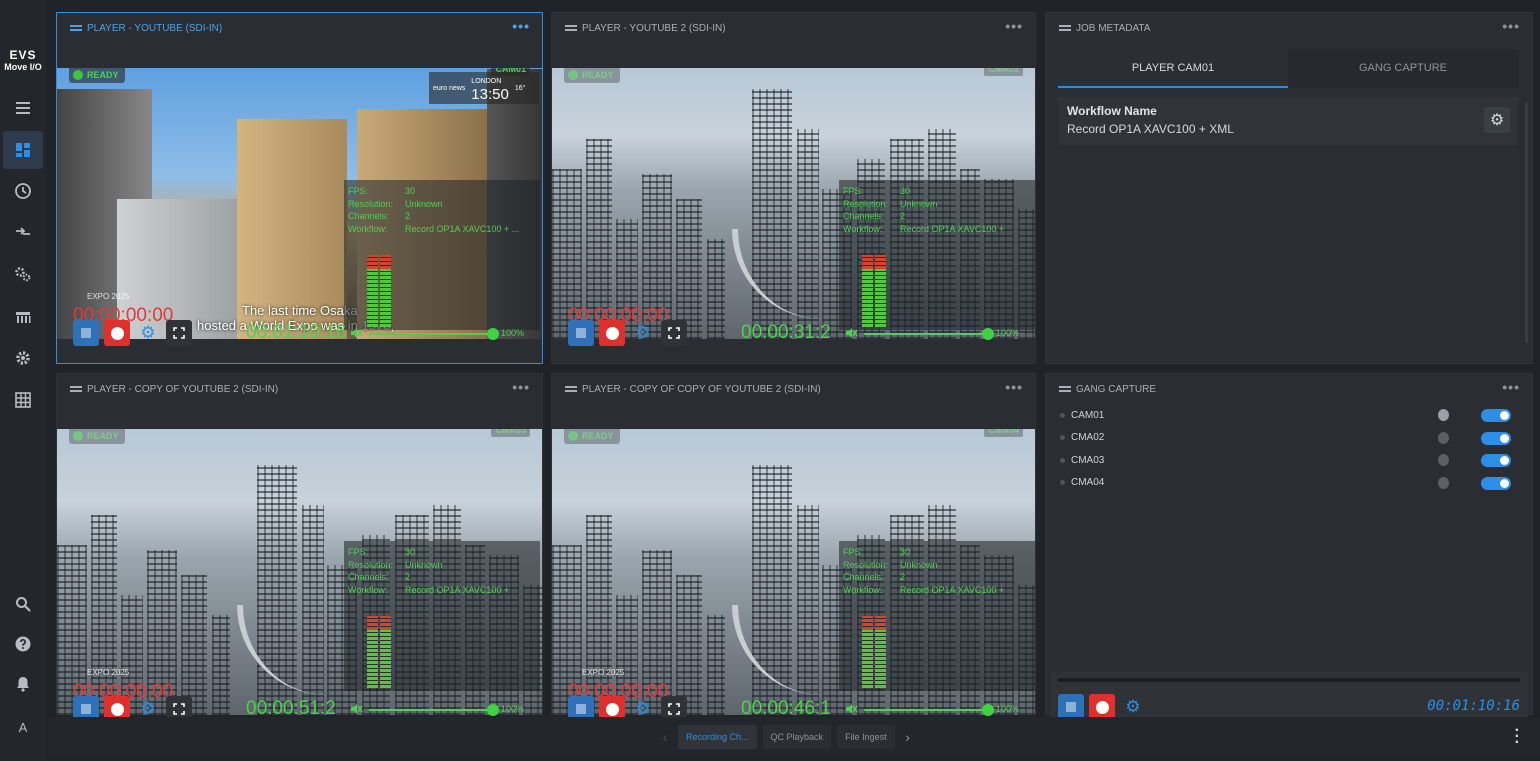 Image resolution: width=1540 pixels, height=761 pixels. I want to click on audio-meter, so click(867, 291).